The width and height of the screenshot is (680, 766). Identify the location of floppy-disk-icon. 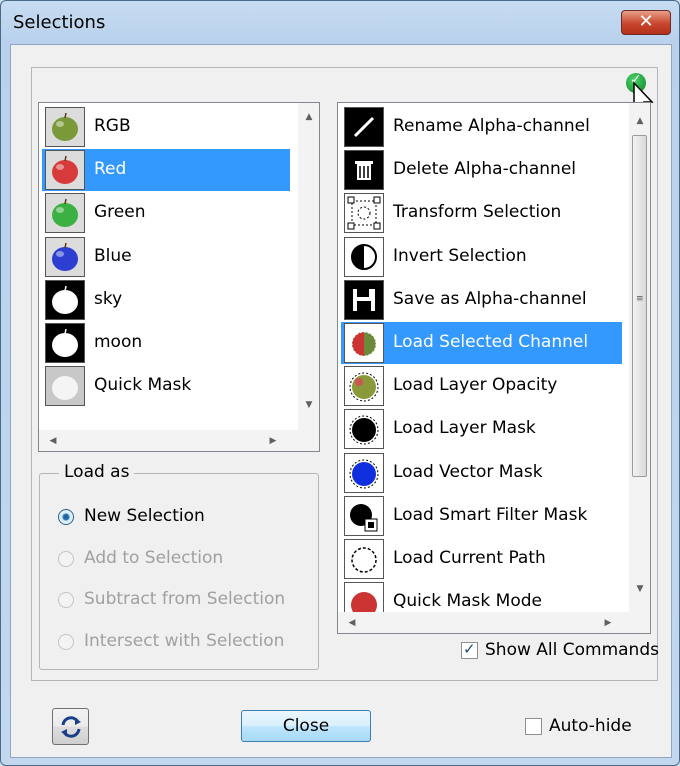
(364, 299).